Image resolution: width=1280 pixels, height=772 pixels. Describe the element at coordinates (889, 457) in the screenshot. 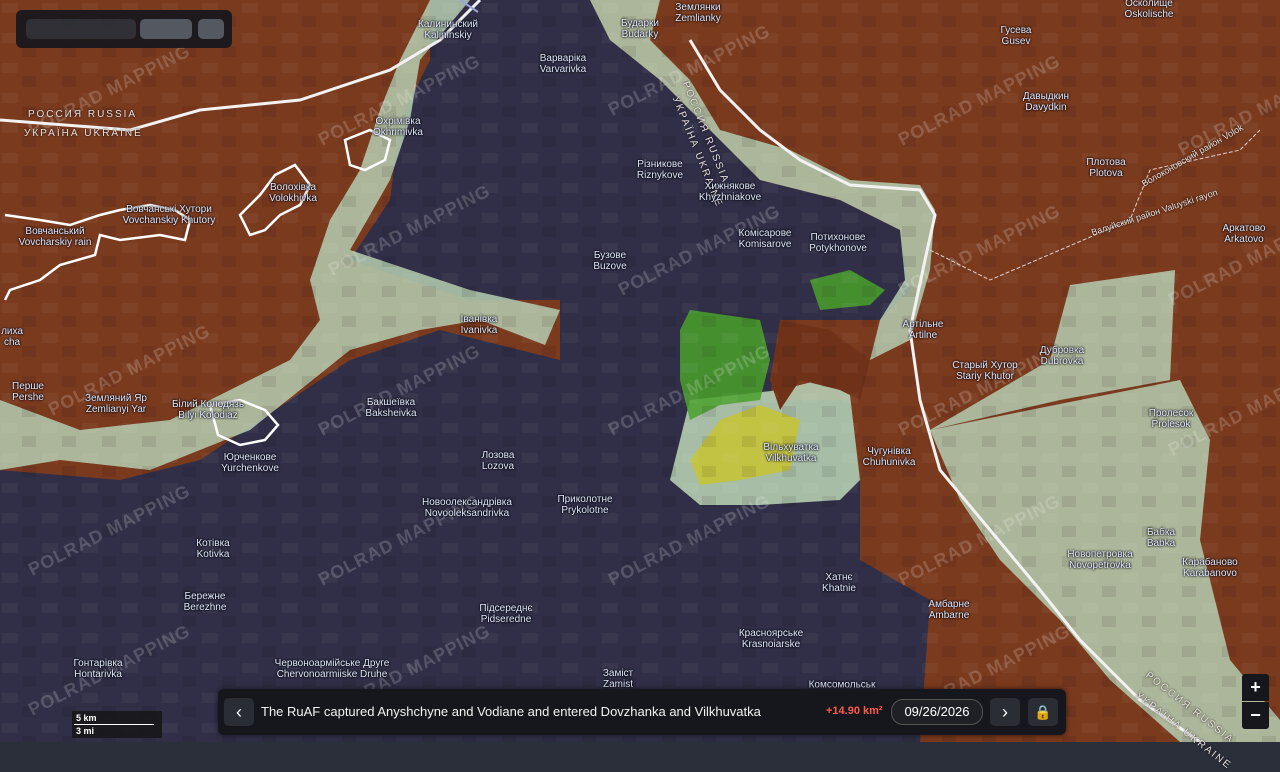

I see `place-label: Чугунівка Chuhunivka` at that location.